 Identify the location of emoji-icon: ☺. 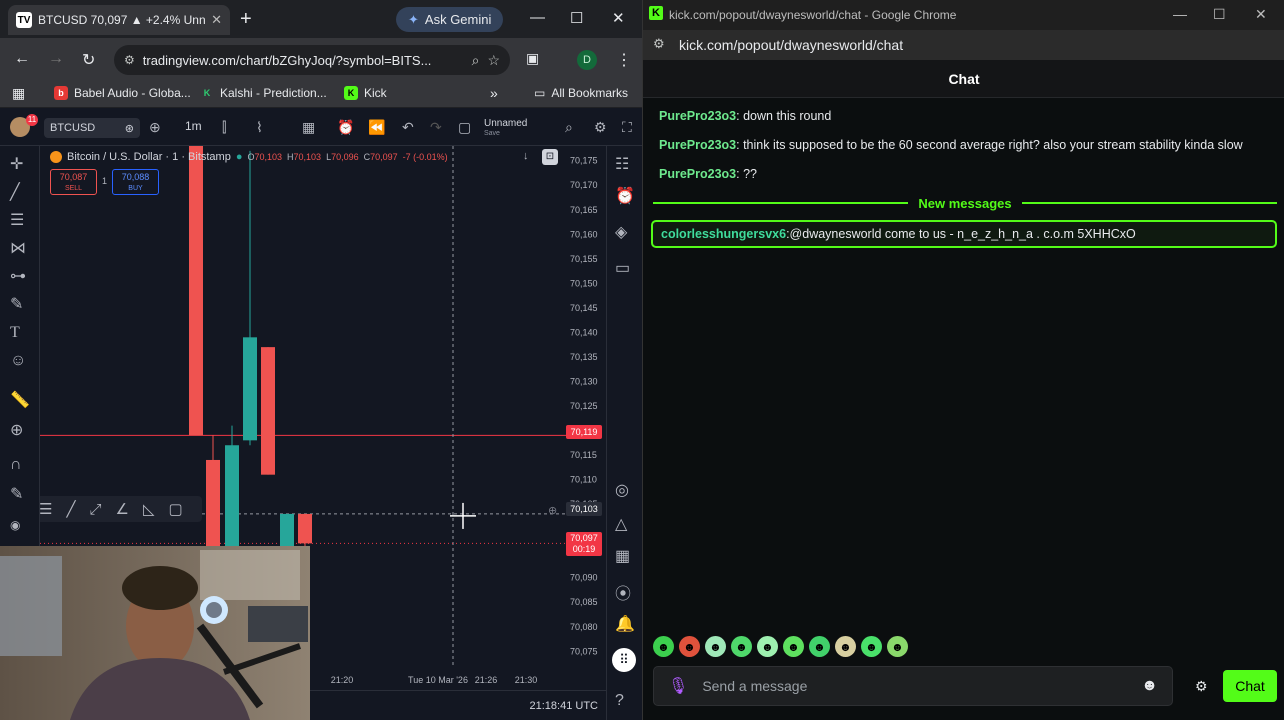
(18, 361).